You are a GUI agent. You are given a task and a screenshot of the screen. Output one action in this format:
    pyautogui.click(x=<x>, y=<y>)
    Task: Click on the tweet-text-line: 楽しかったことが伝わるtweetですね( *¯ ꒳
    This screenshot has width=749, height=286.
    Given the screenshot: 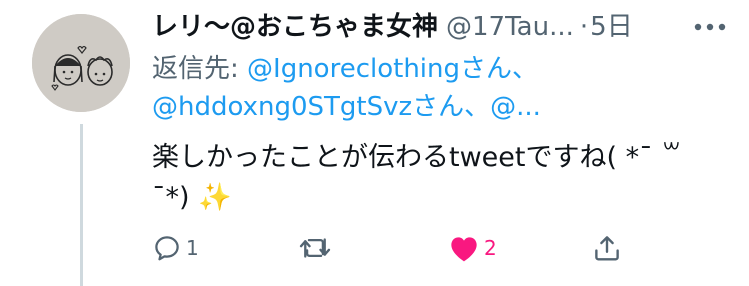 What is the action you would take?
    pyautogui.click(x=417, y=157)
    